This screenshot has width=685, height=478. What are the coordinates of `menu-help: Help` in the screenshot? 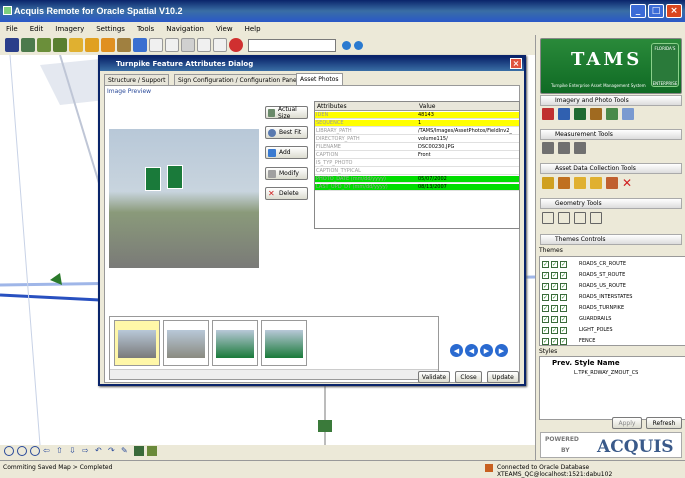 It's located at (253, 29).